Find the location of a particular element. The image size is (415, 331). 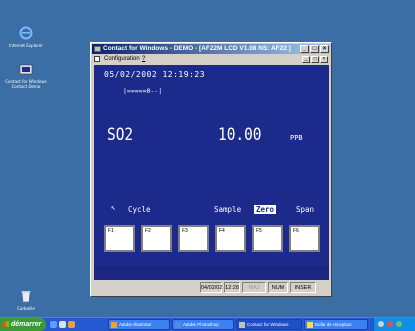

recycle-bin-icon is located at coordinates (26, 297).